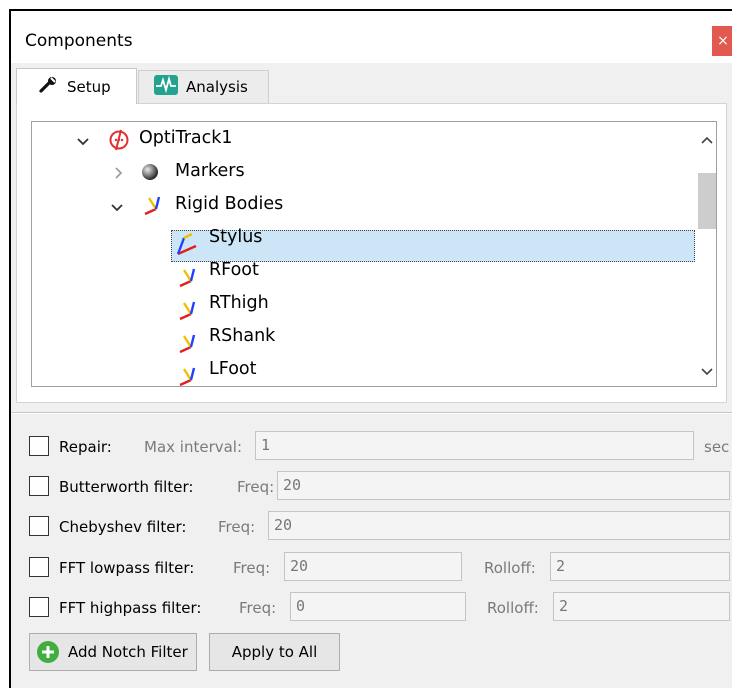  What do you see at coordinates (707, 201) in the screenshot?
I see `scrollbar-thumb` at bounding box center [707, 201].